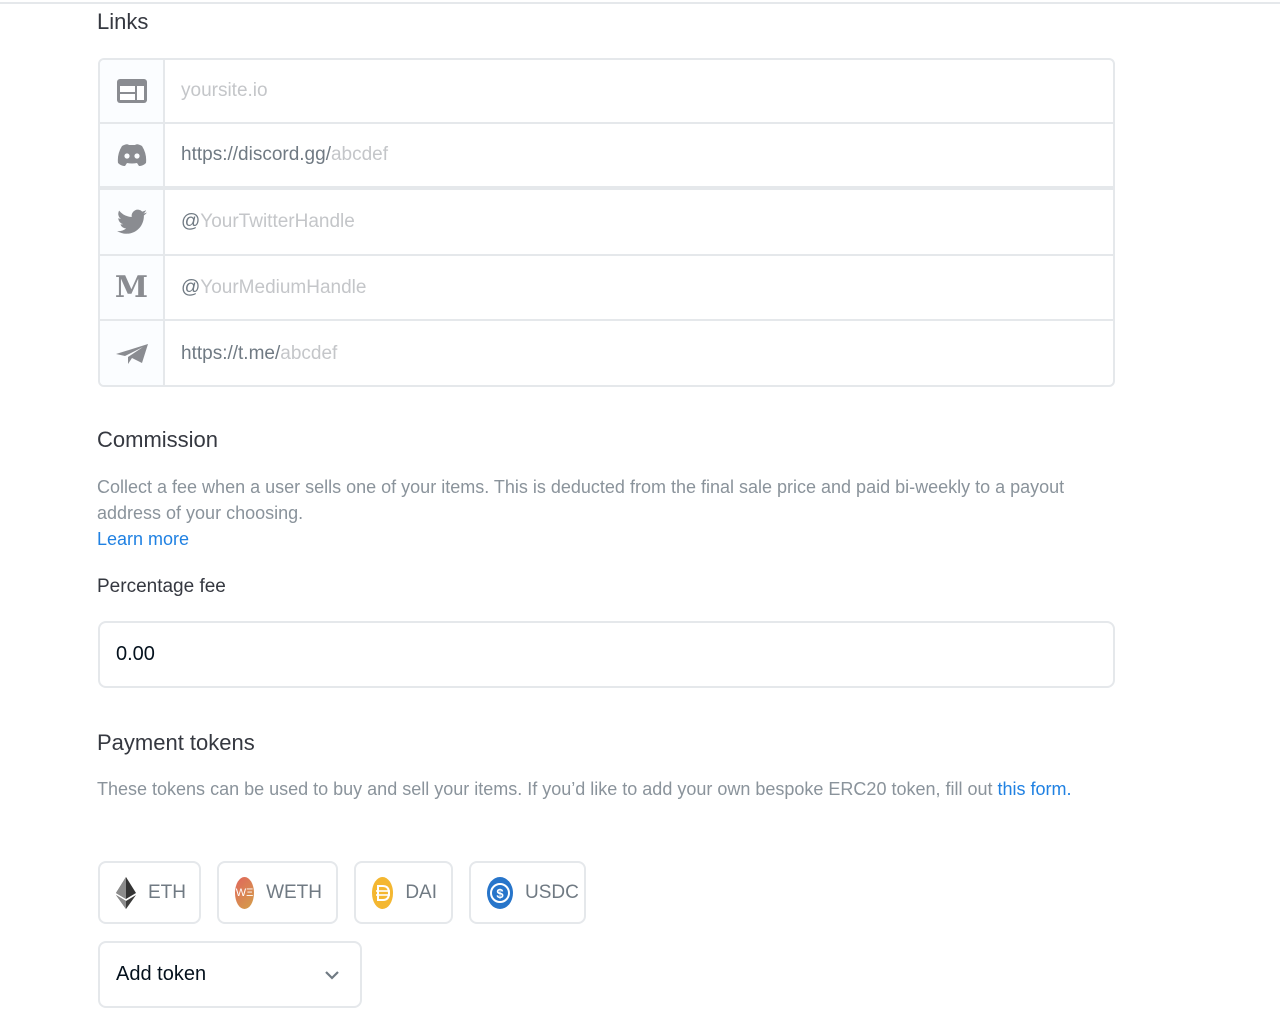 Image resolution: width=1280 pixels, height=1030 pixels. I want to click on link-row-discord: https://discord.gg/abcdef, so click(606, 157).